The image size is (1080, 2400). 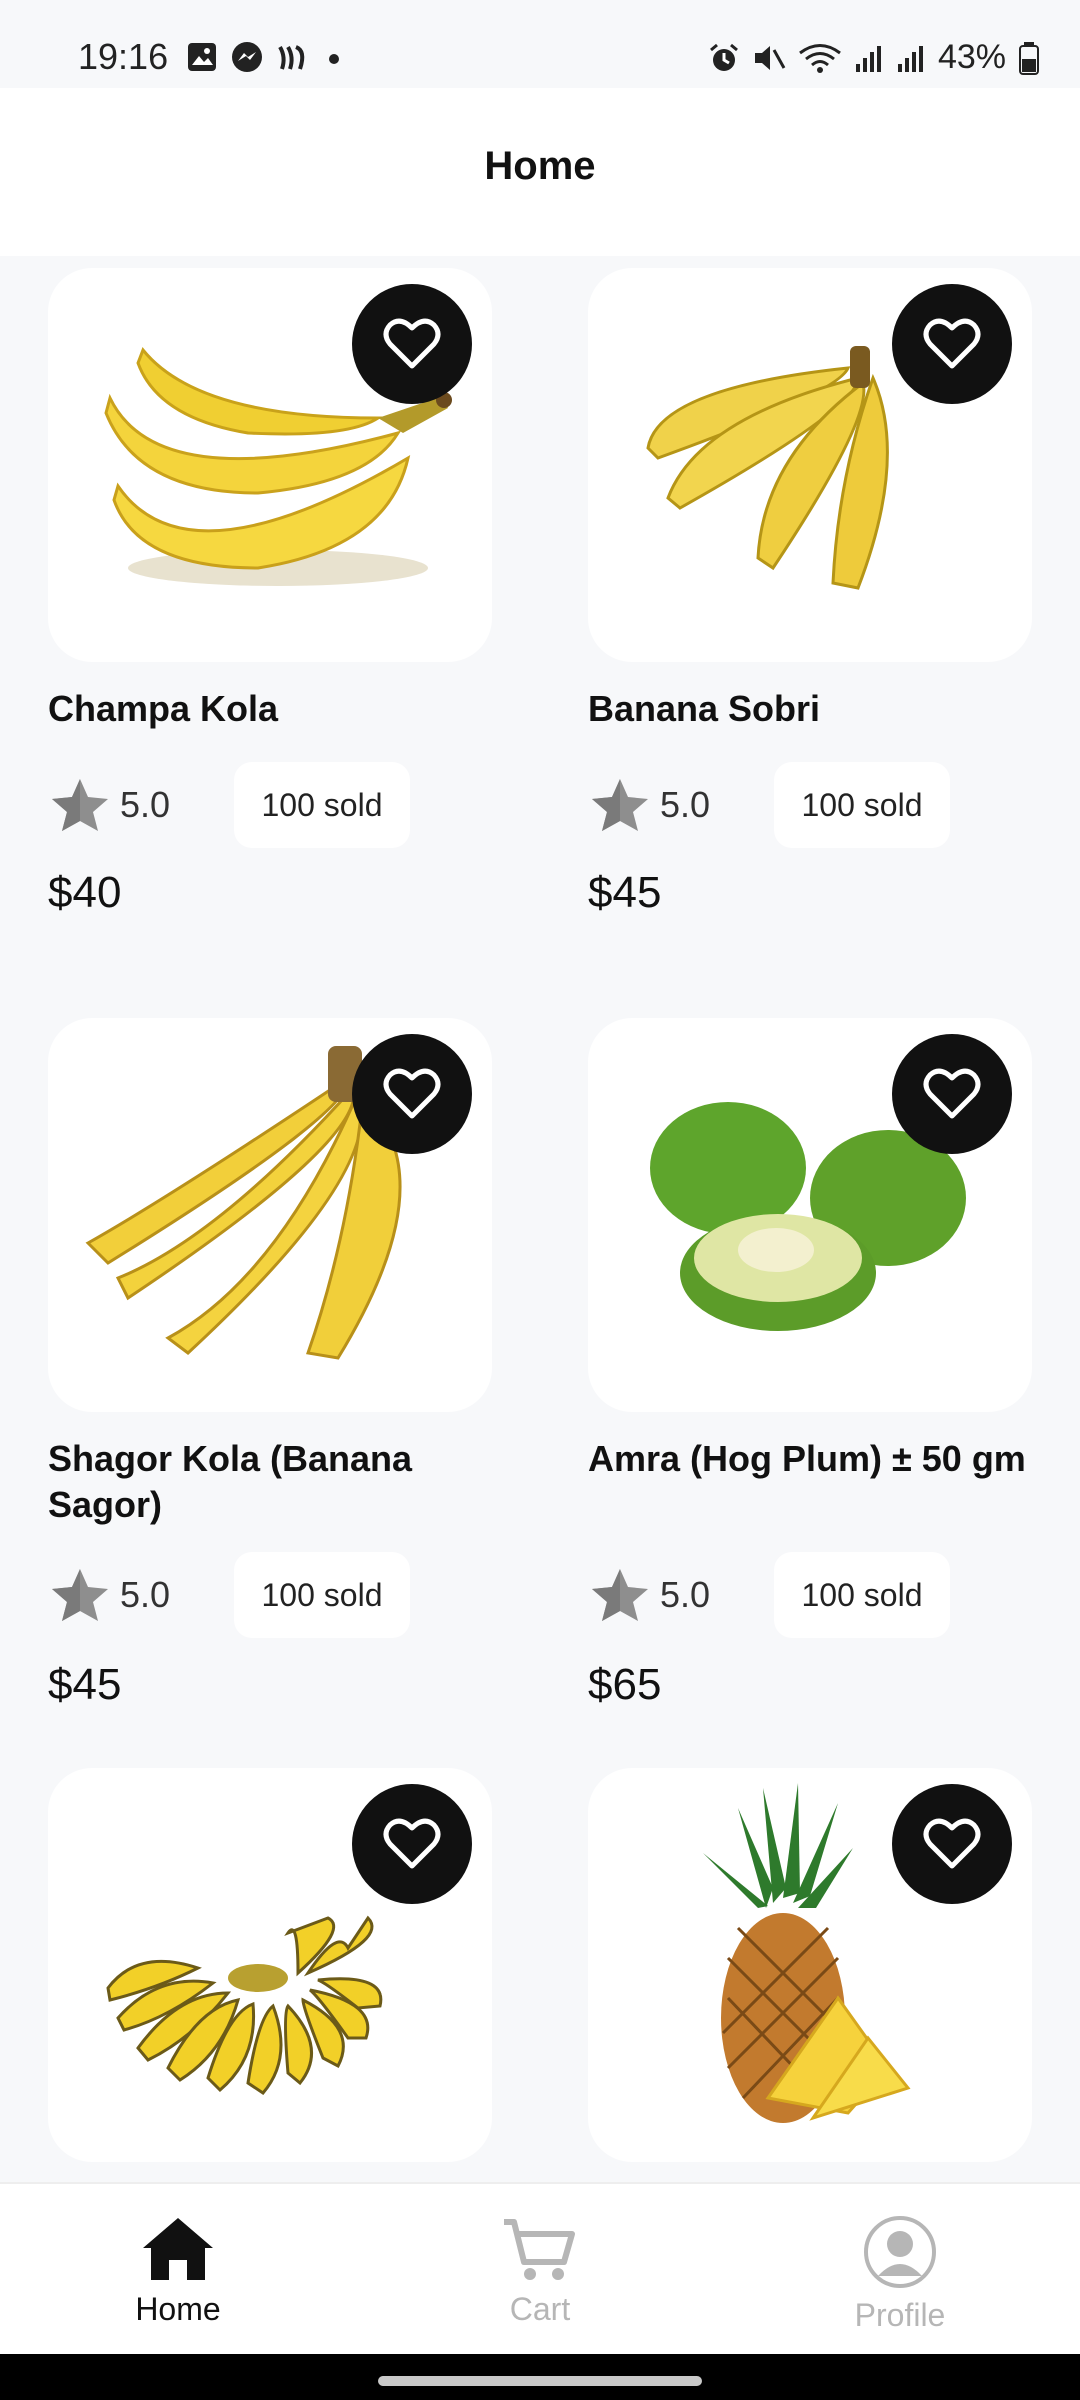 What do you see at coordinates (704, 708) in the screenshot?
I see `product-name: Banana Sobri` at bounding box center [704, 708].